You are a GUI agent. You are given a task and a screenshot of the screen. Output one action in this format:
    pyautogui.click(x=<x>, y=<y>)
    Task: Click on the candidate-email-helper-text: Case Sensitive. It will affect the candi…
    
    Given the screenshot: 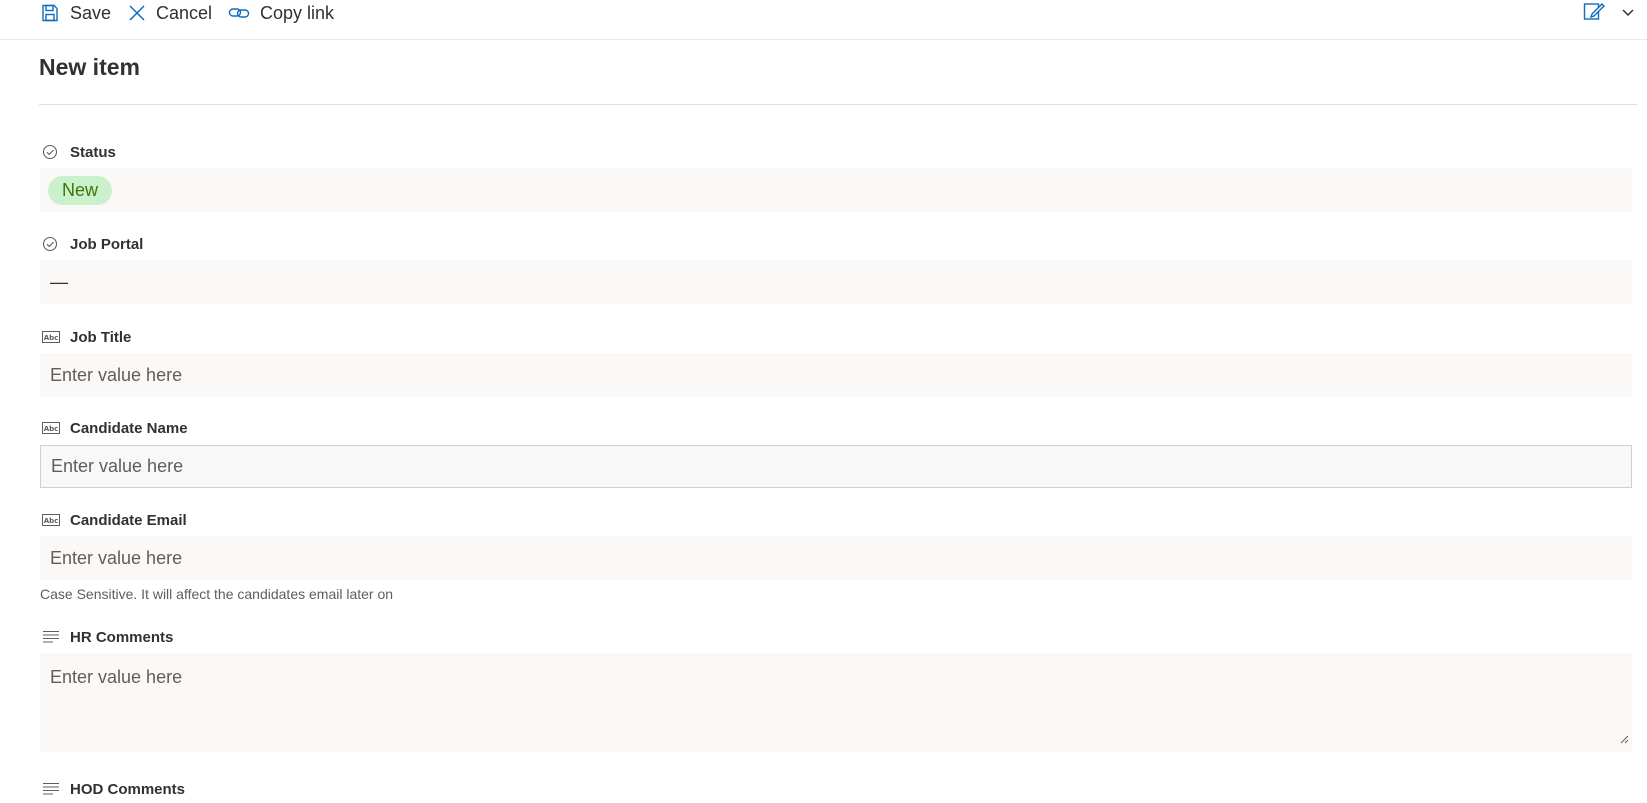 What is the action you would take?
    pyautogui.click(x=217, y=594)
    